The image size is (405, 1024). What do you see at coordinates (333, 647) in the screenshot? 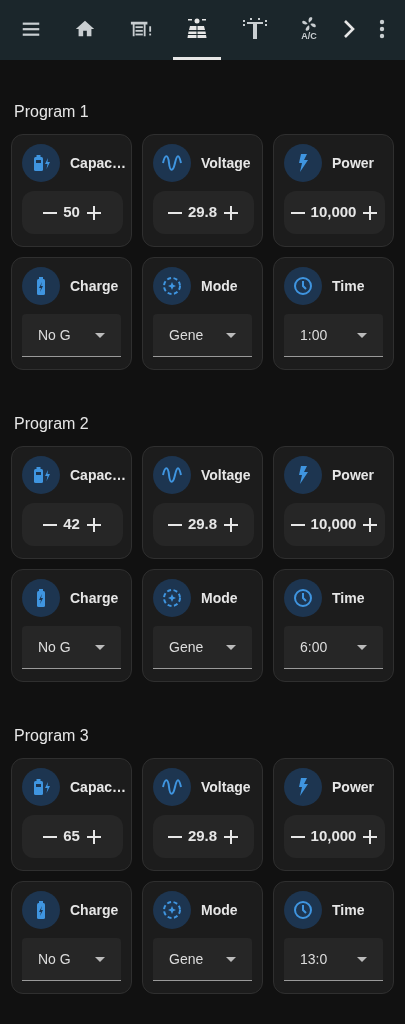
I see `dropdown-field: 6:00` at bounding box center [333, 647].